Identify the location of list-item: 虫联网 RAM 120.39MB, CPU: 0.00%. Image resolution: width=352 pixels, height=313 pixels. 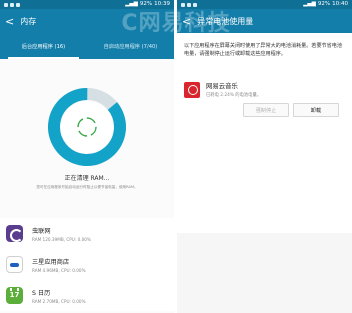
(87, 233).